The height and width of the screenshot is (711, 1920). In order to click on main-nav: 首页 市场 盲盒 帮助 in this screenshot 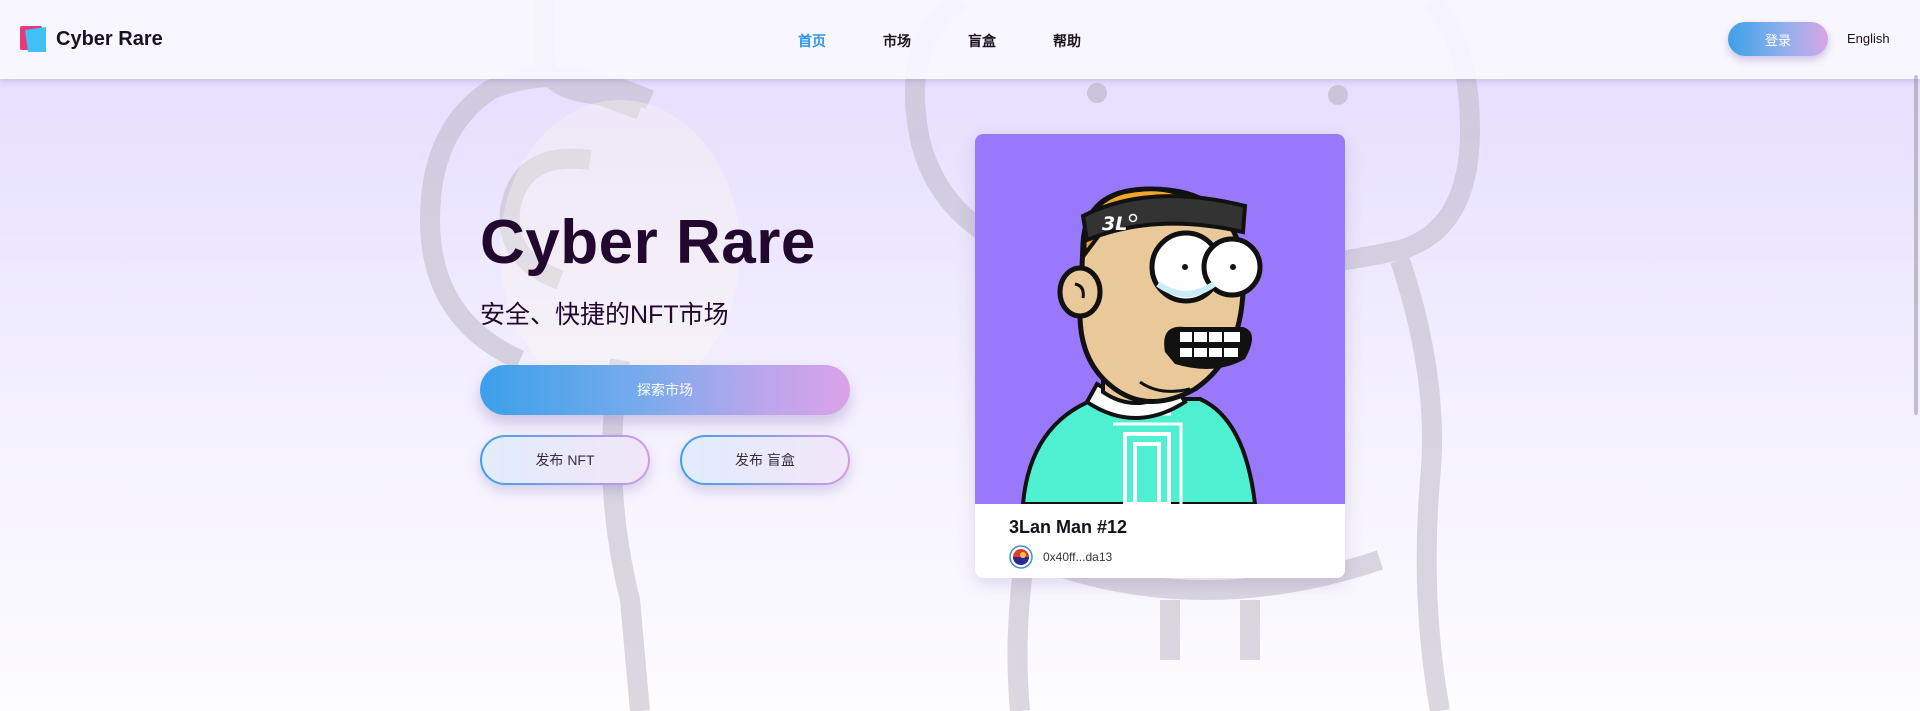, I will do `click(968, 41)`.